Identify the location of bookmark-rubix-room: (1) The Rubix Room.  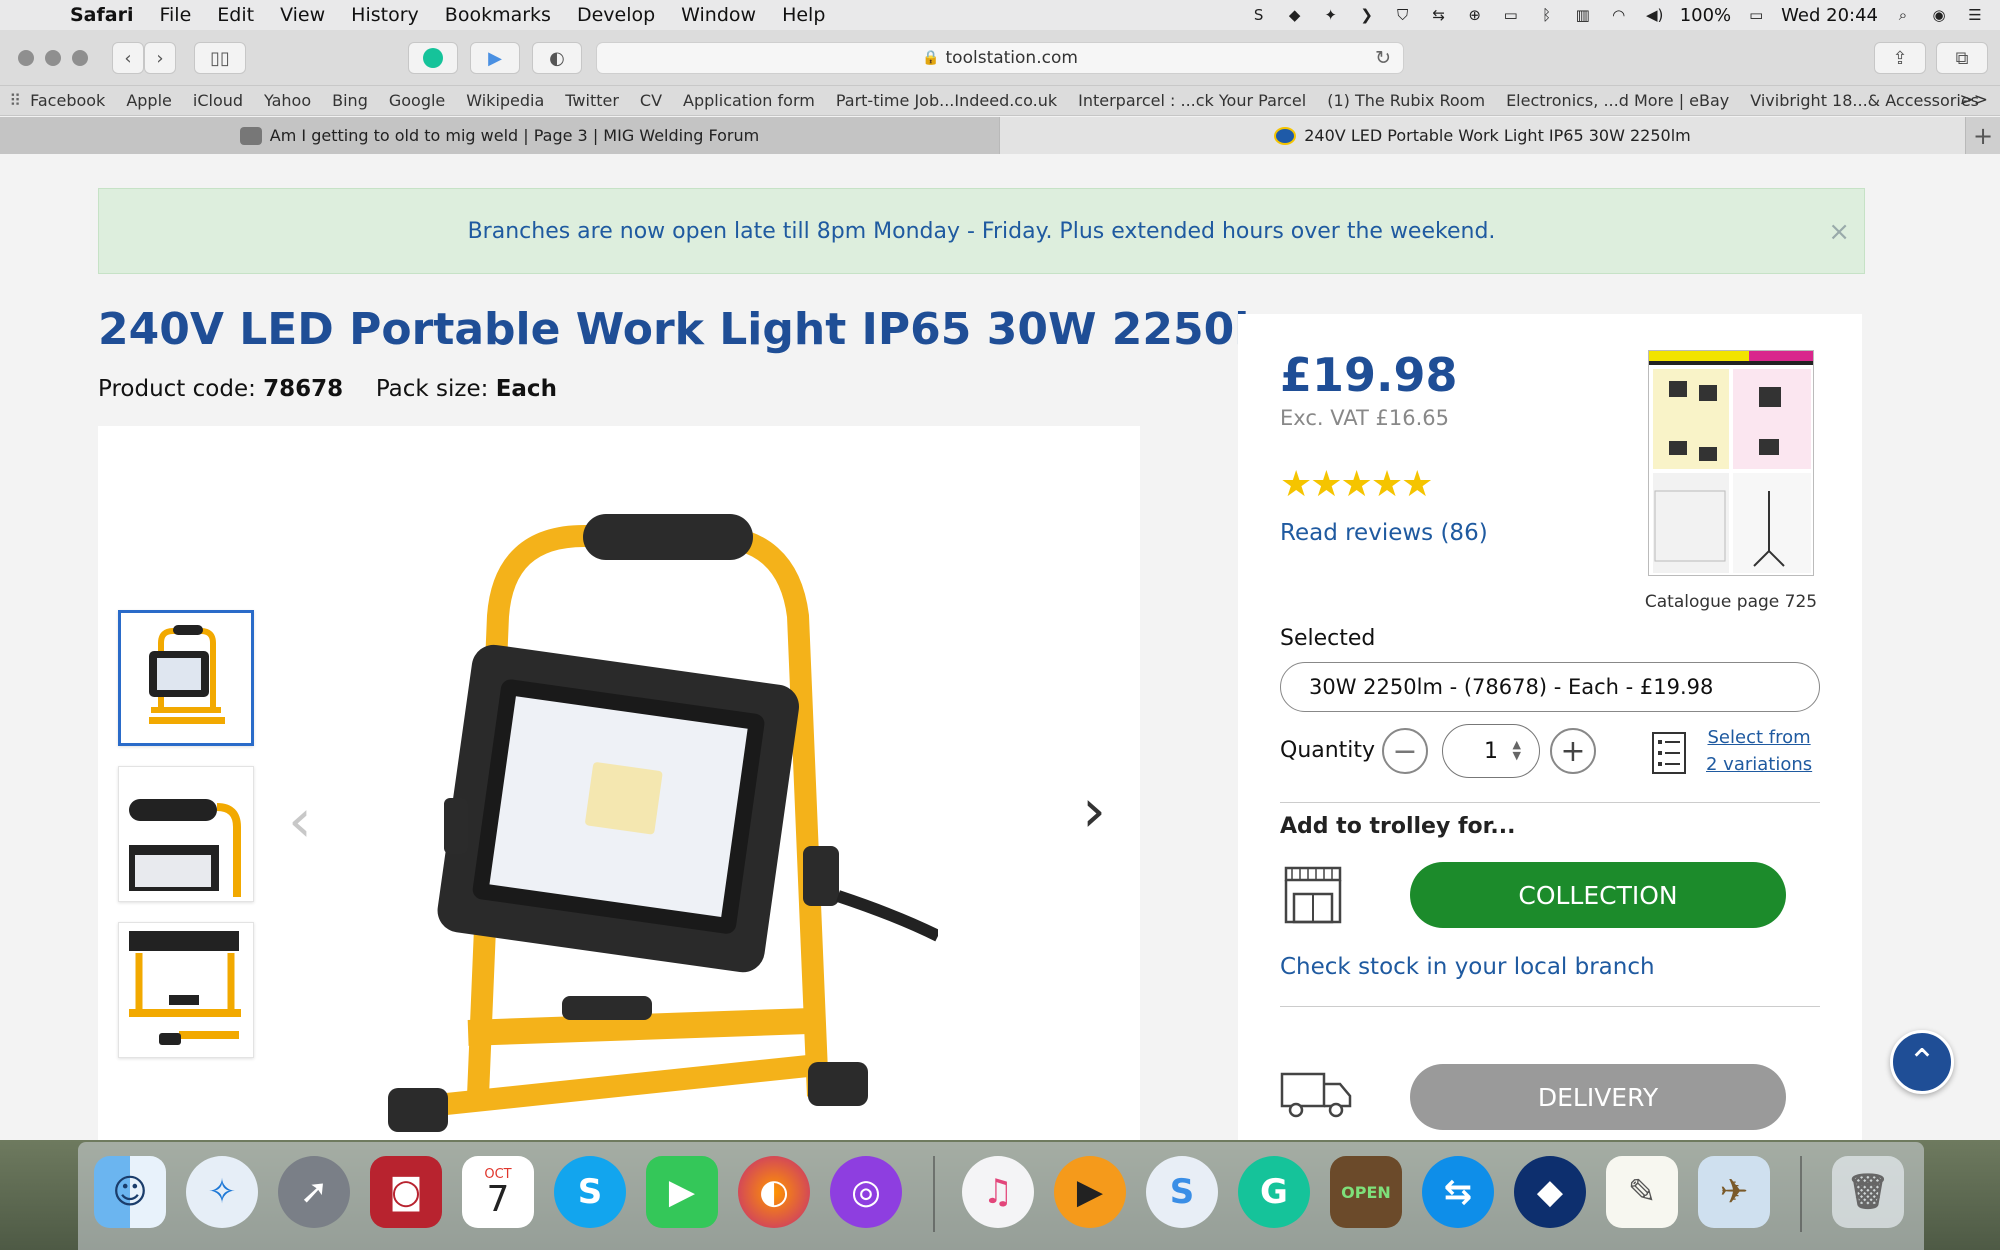
(1406, 100).